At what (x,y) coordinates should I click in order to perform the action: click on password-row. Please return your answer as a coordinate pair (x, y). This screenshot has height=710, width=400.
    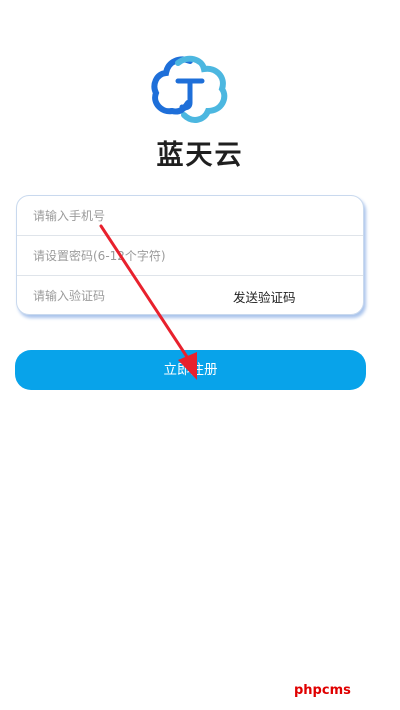
    Looking at the image, I should click on (190, 256).